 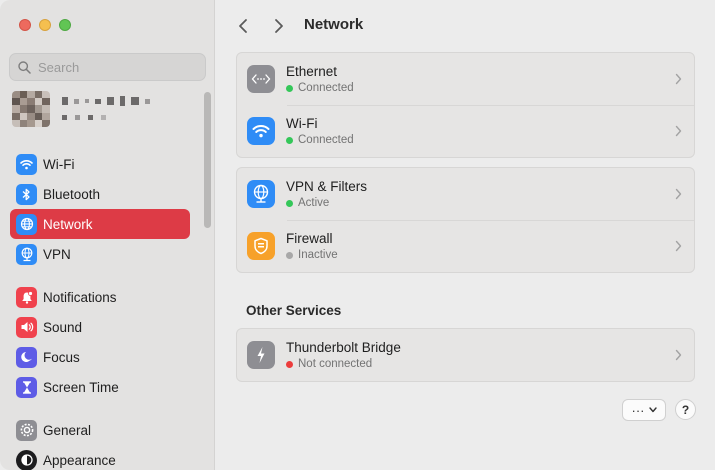 I want to click on row-ethernet: Ethernet Connected, so click(x=465, y=79).